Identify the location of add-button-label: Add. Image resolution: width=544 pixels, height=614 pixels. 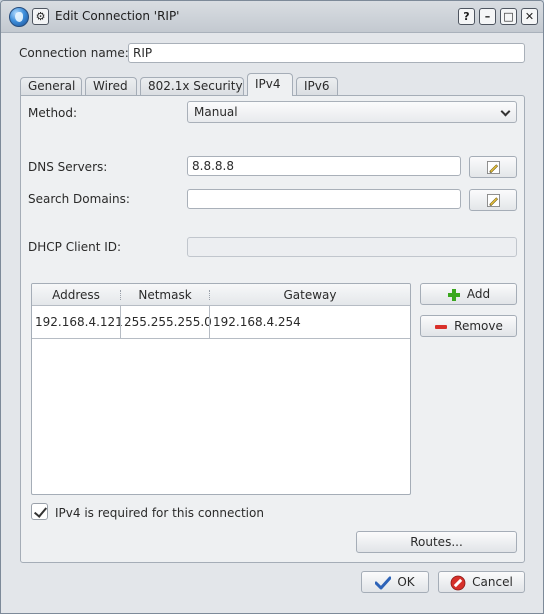
(478, 294).